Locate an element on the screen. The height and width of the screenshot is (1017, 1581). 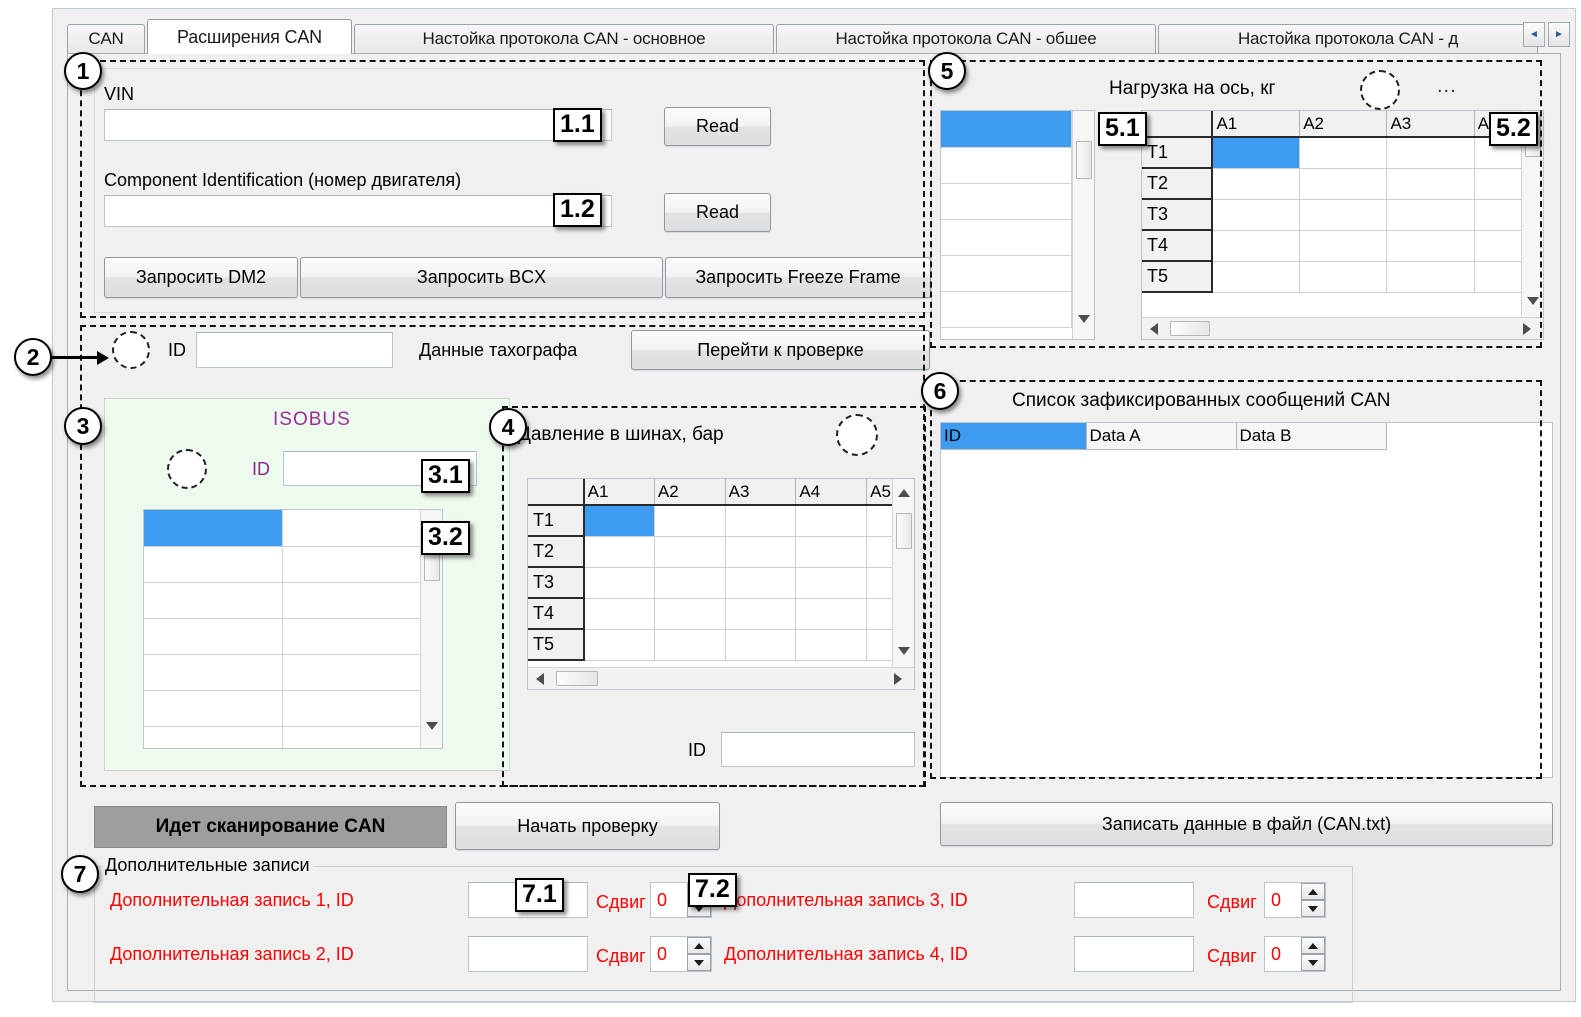
column-header-data-a: Data A is located at coordinates (1161, 436).